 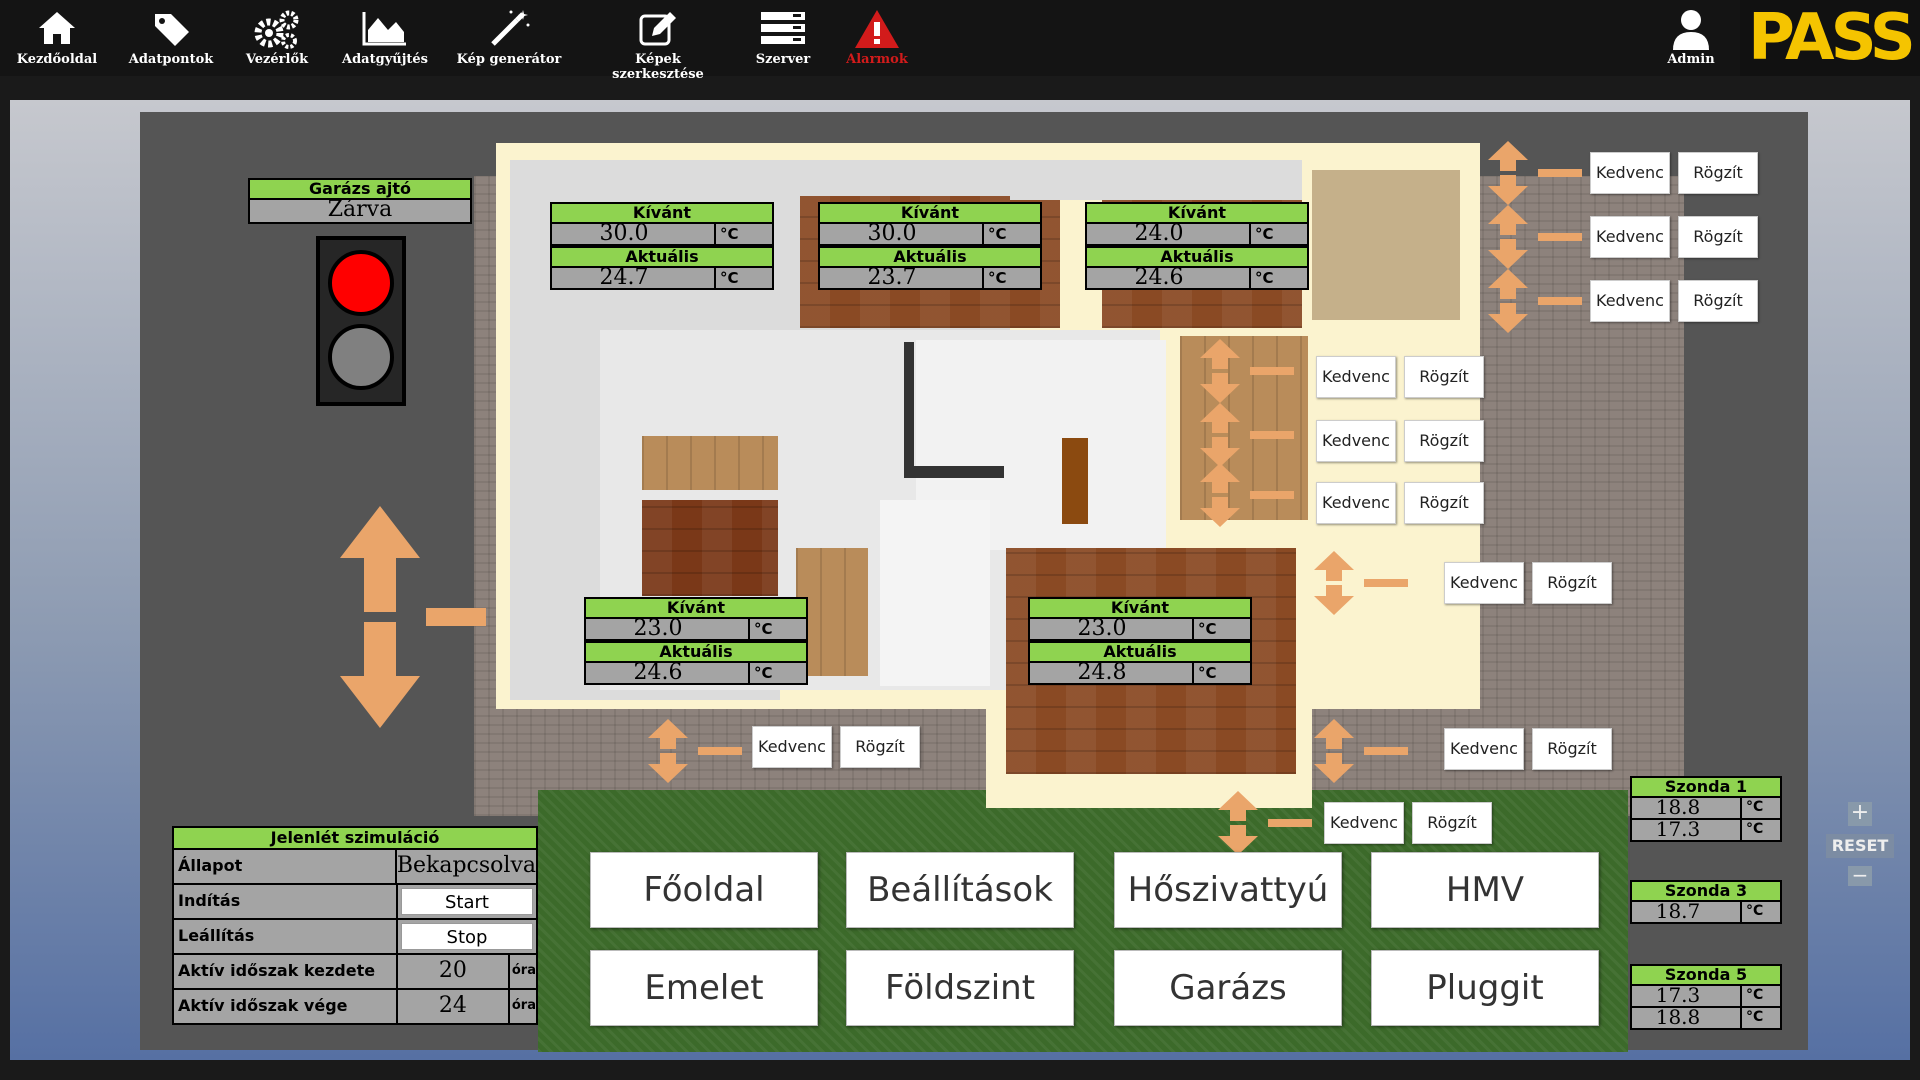 I want to click on pass-logo: PASS, so click(x=1830, y=38).